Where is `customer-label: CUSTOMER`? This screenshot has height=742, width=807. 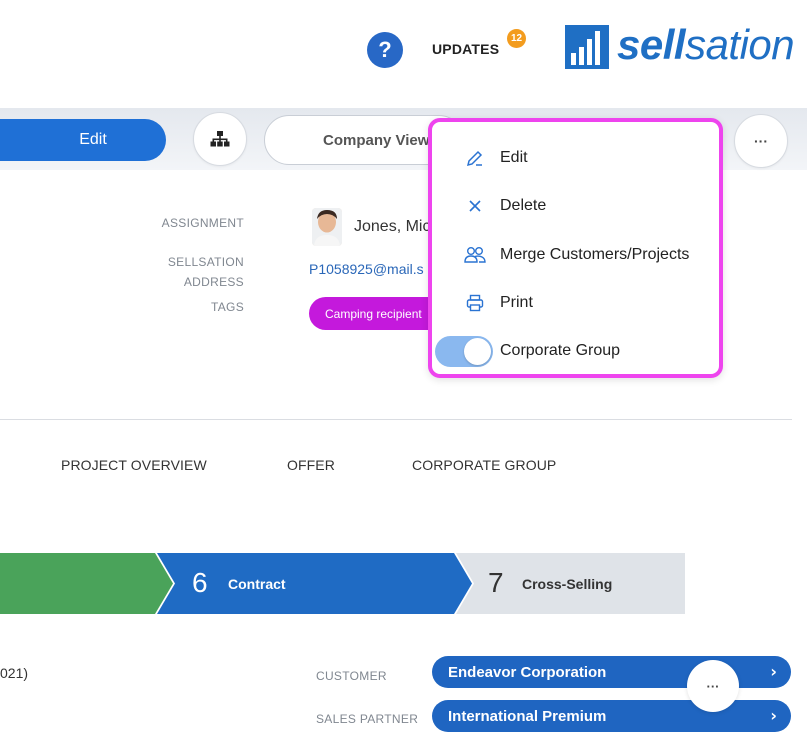
customer-label: CUSTOMER is located at coordinates (351, 676).